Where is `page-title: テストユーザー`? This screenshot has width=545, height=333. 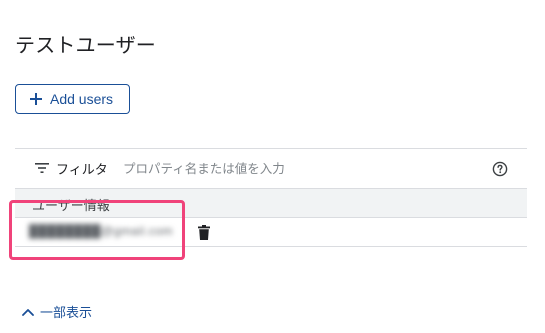 page-title: テストユーザー is located at coordinates (85, 45).